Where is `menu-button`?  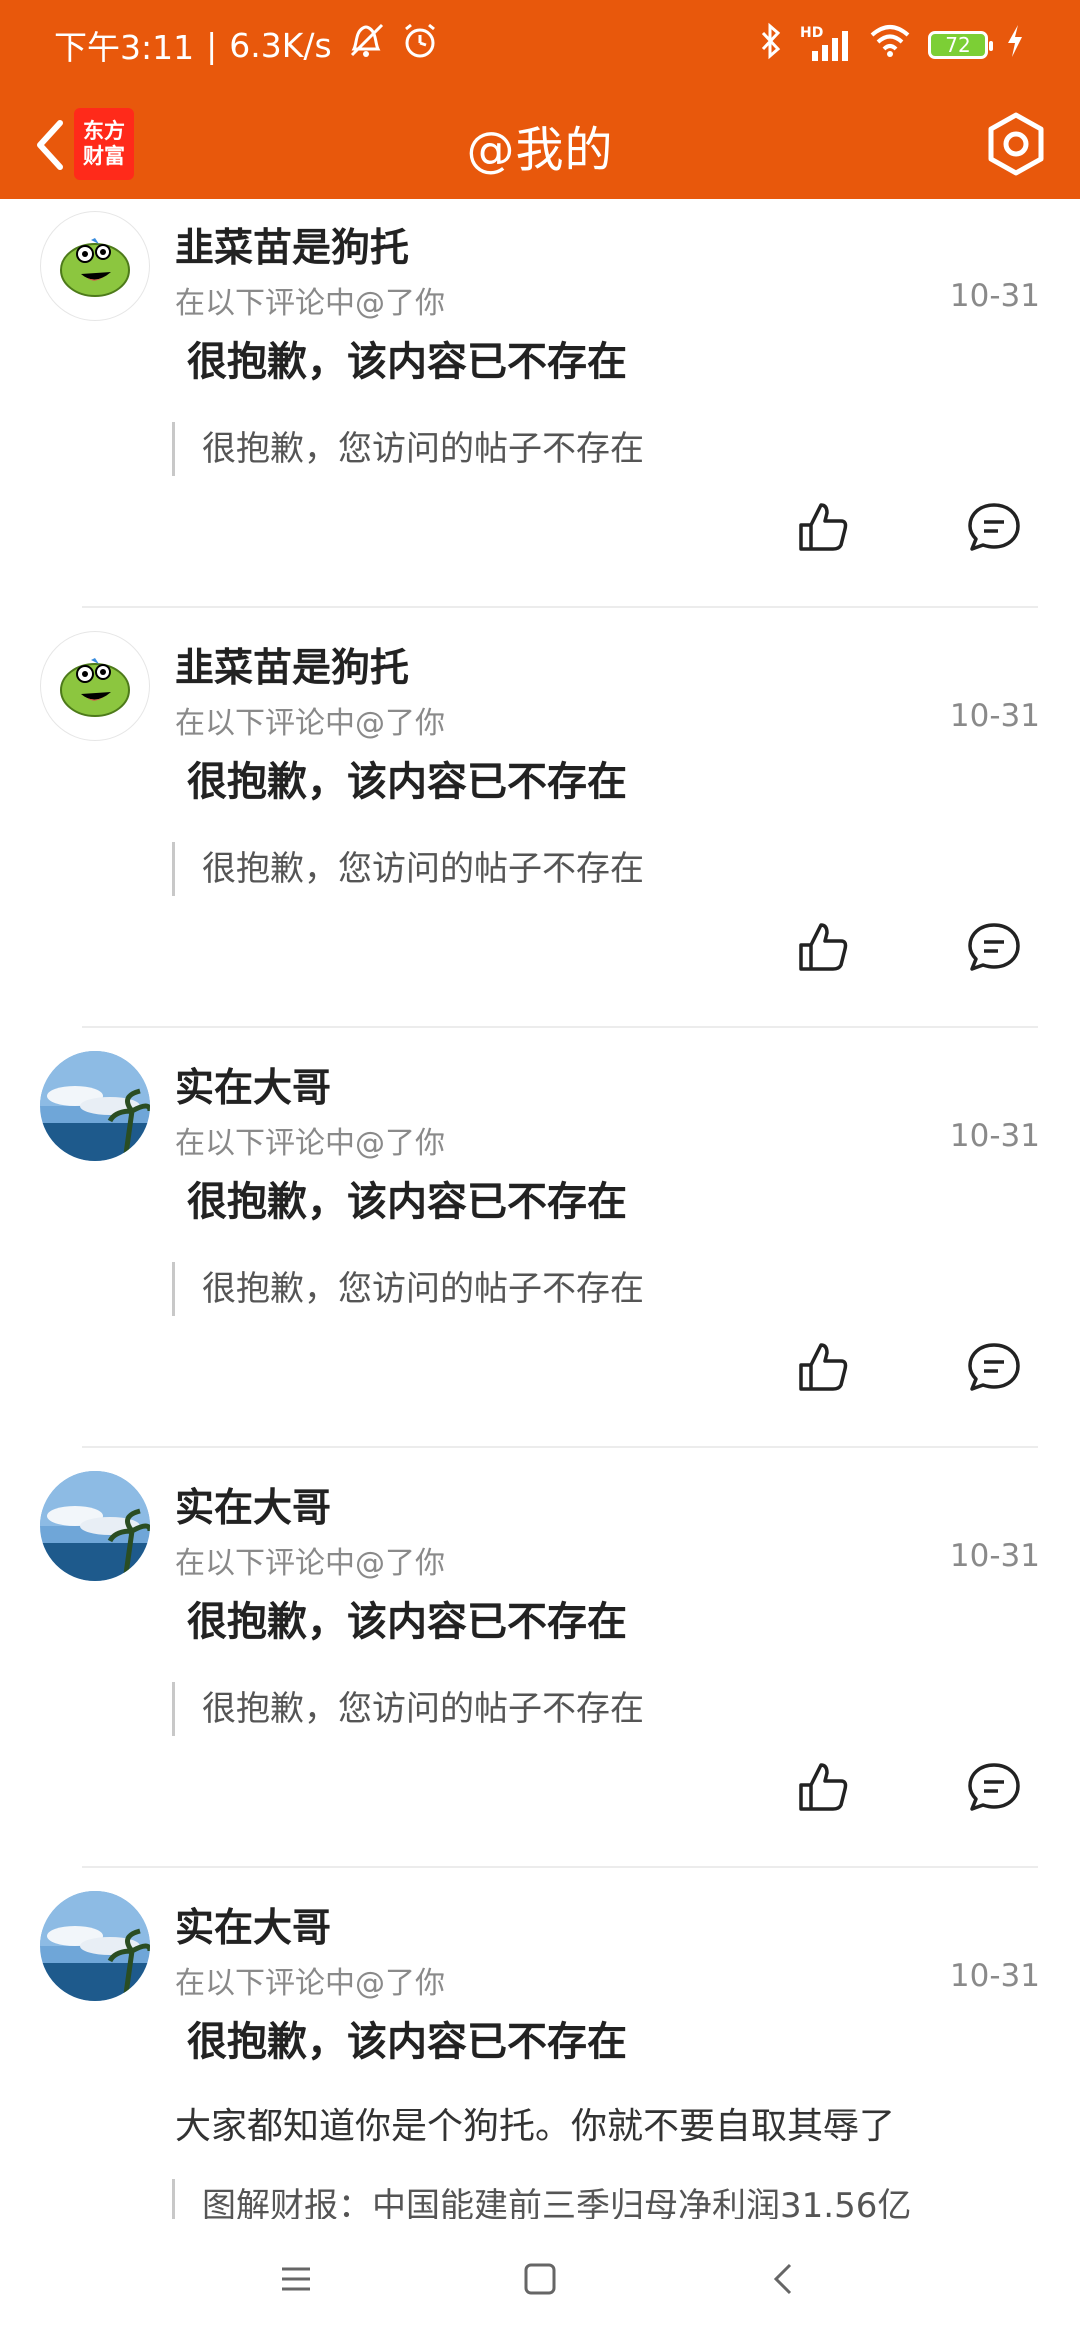 menu-button is located at coordinates (296, 2279).